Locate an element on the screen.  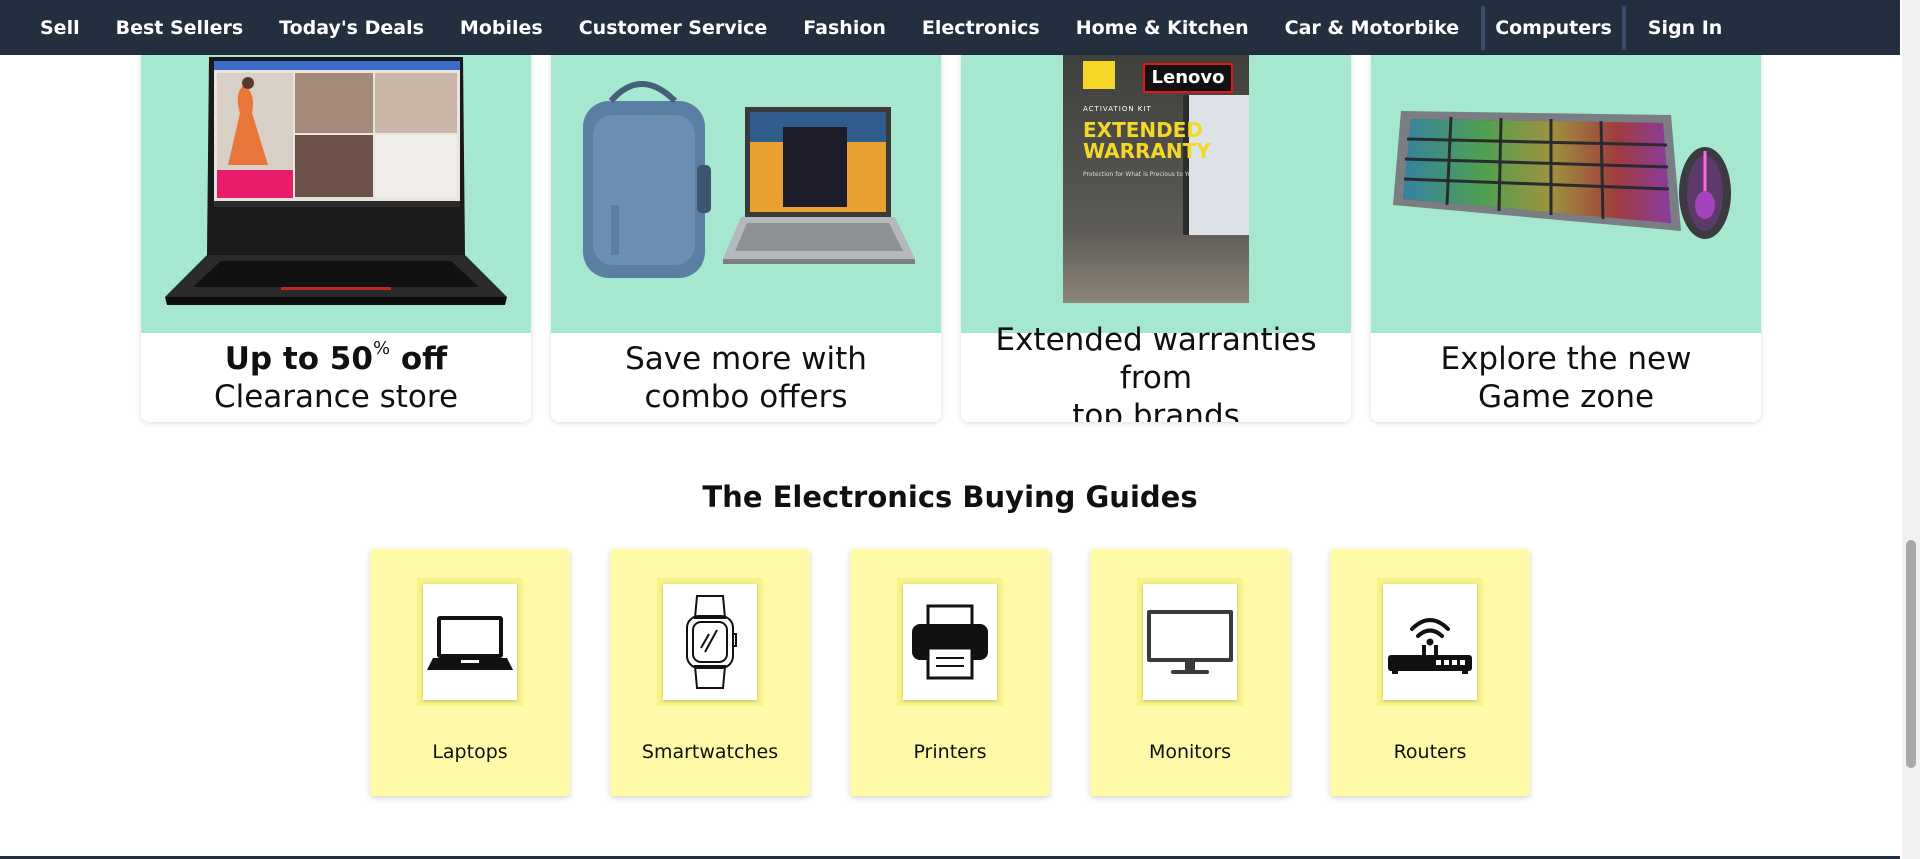
warranty-yellow-square is located at coordinates (1099, 75).